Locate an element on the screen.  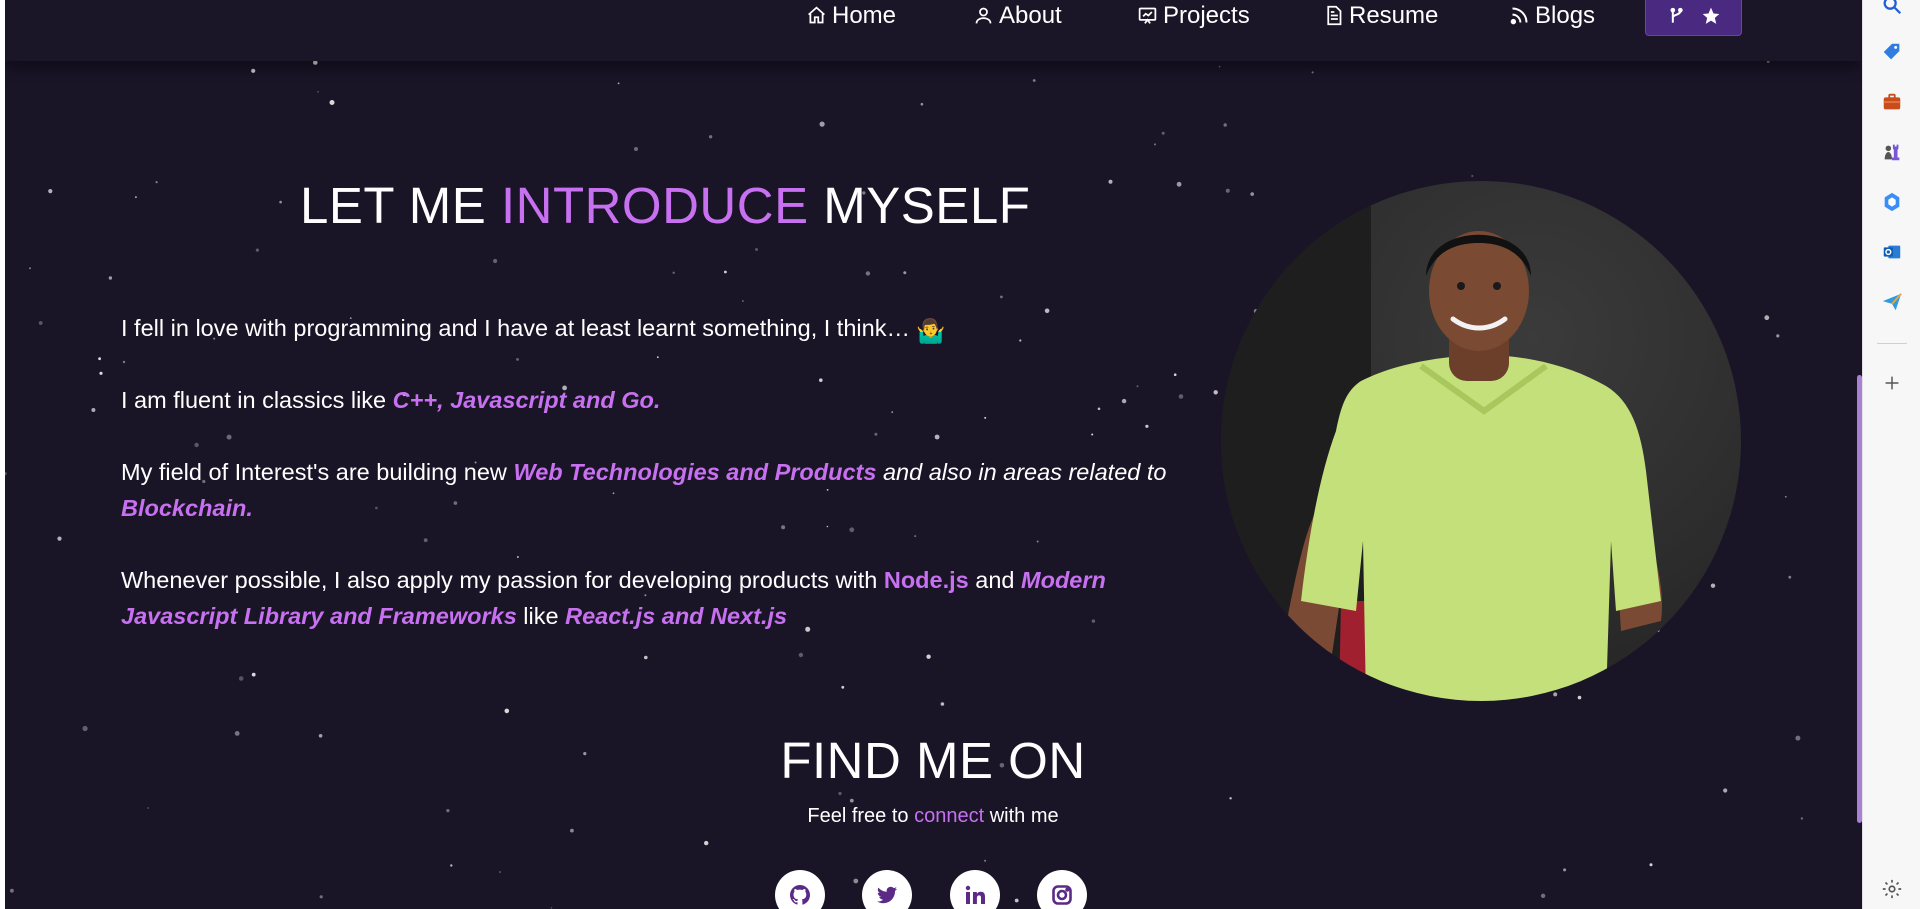
intro-heading-highlight: INTRODUCE is located at coordinates (654, 205).